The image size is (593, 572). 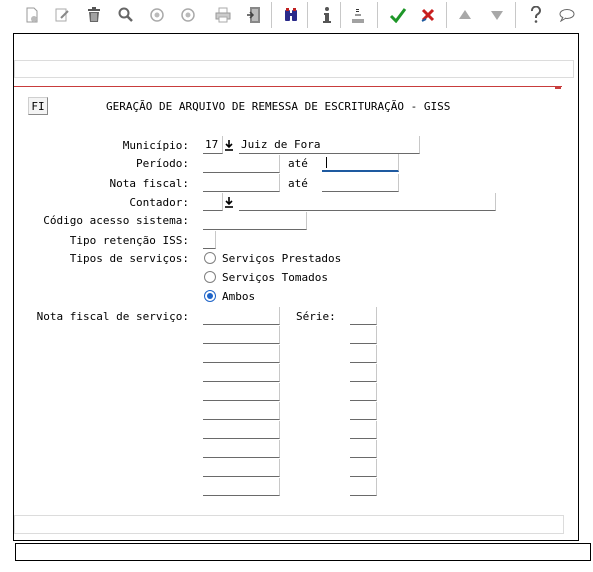 I want to click on nota-fiscal-servico-label: Nota fiscal de serviço:, so click(x=112, y=316).